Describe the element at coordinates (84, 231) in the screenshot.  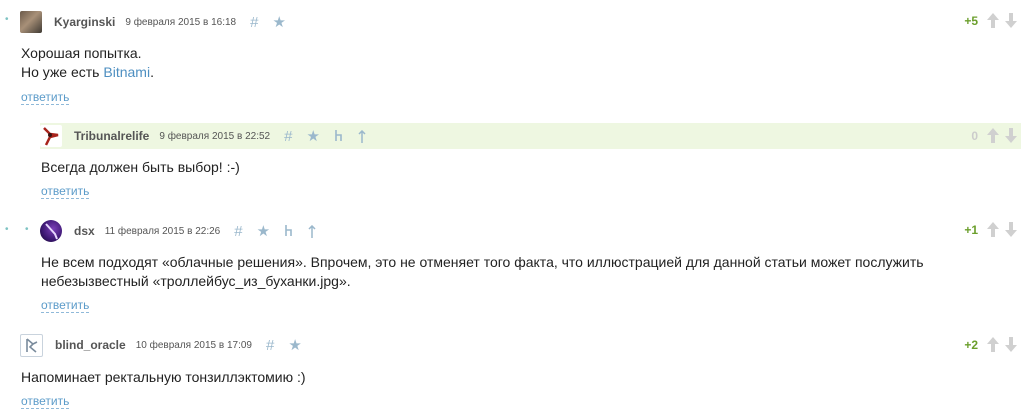
I see `username: dsx` at that location.